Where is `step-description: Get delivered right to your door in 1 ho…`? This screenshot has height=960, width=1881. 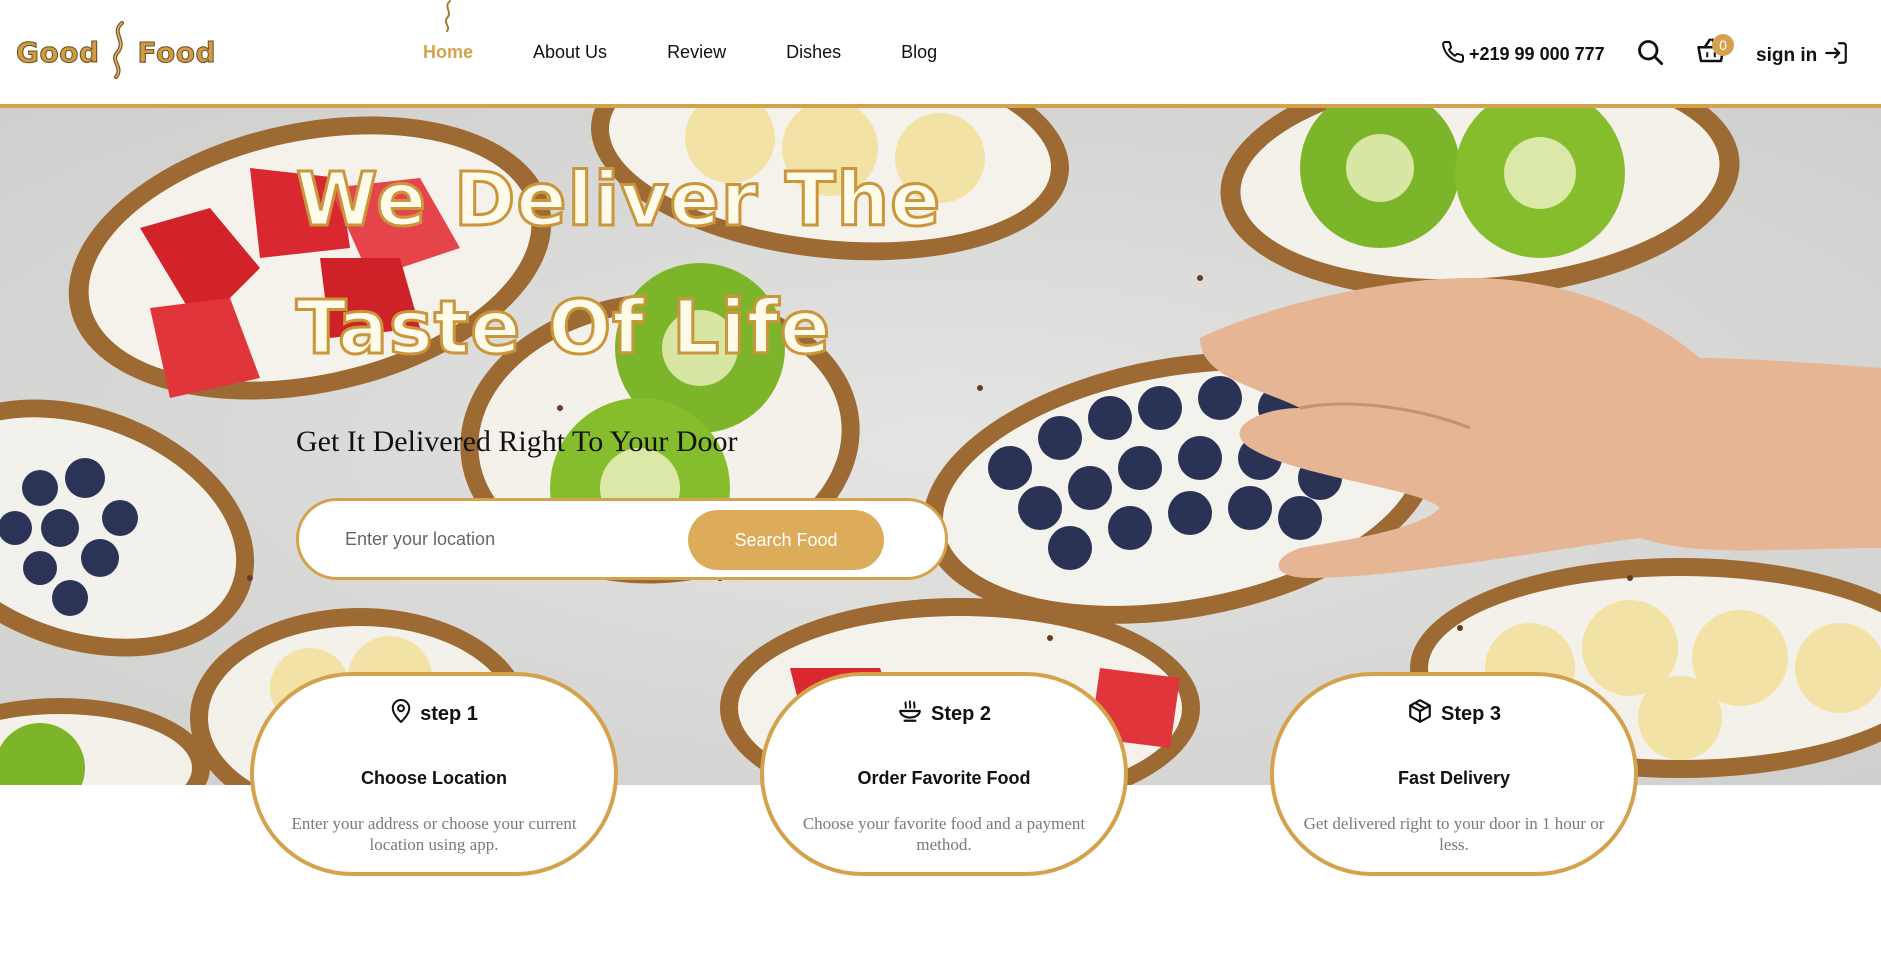
step-description: Get delivered right to your door in 1 ho… is located at coordinates (1454, 834).